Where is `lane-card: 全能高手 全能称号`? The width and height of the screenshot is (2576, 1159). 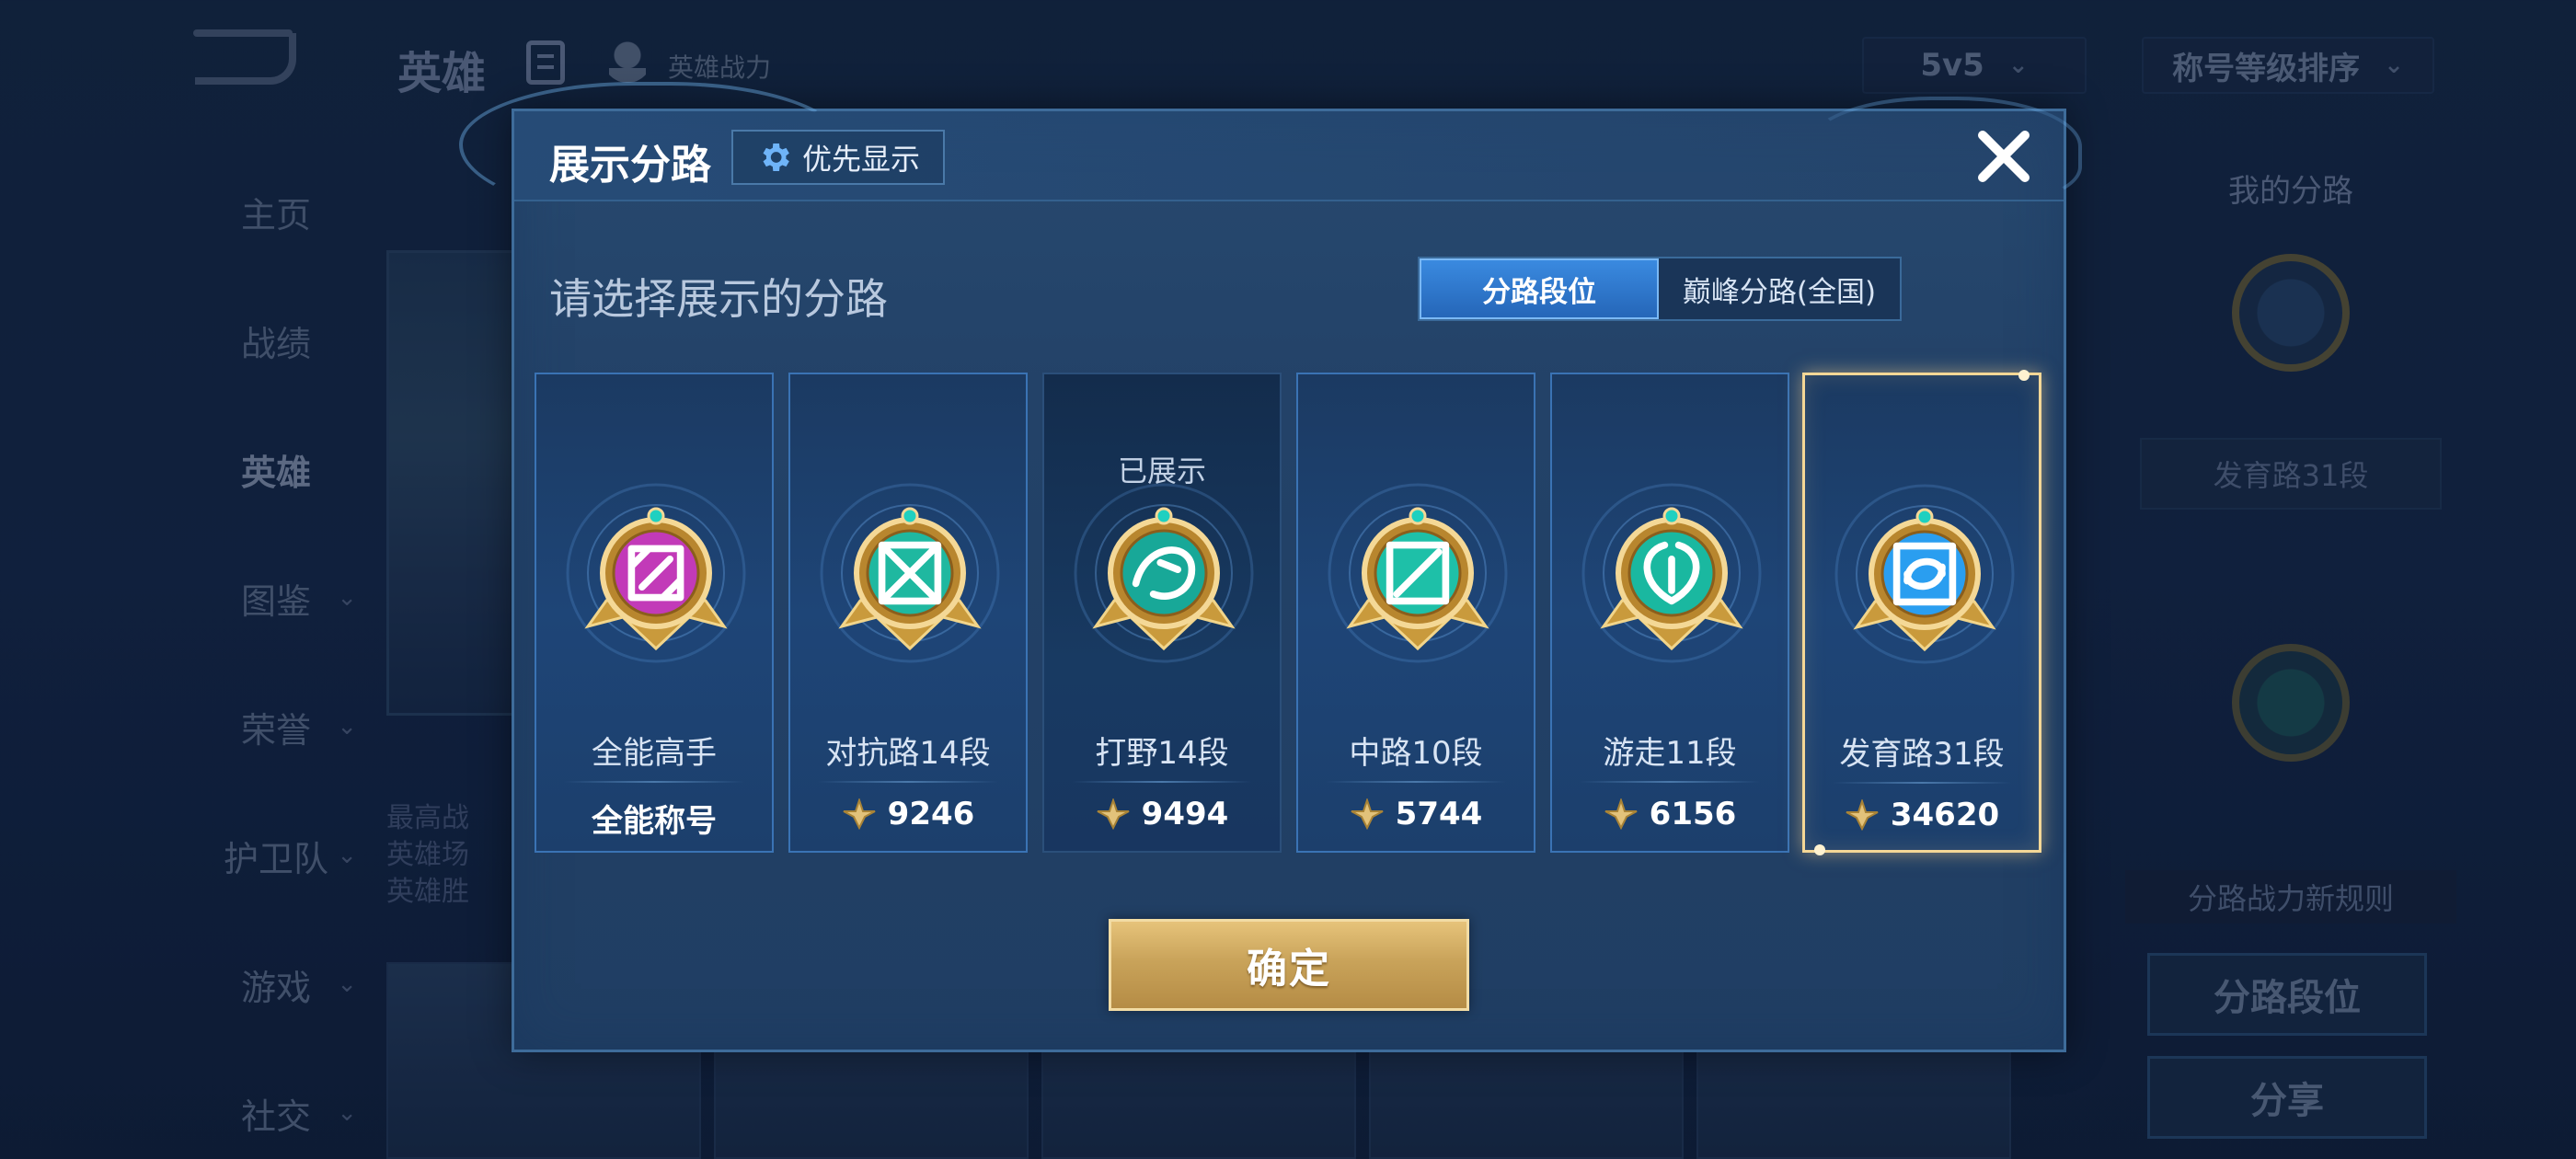
lane-card: 全能高手 全能称号 is located at coordinates (654, 613).